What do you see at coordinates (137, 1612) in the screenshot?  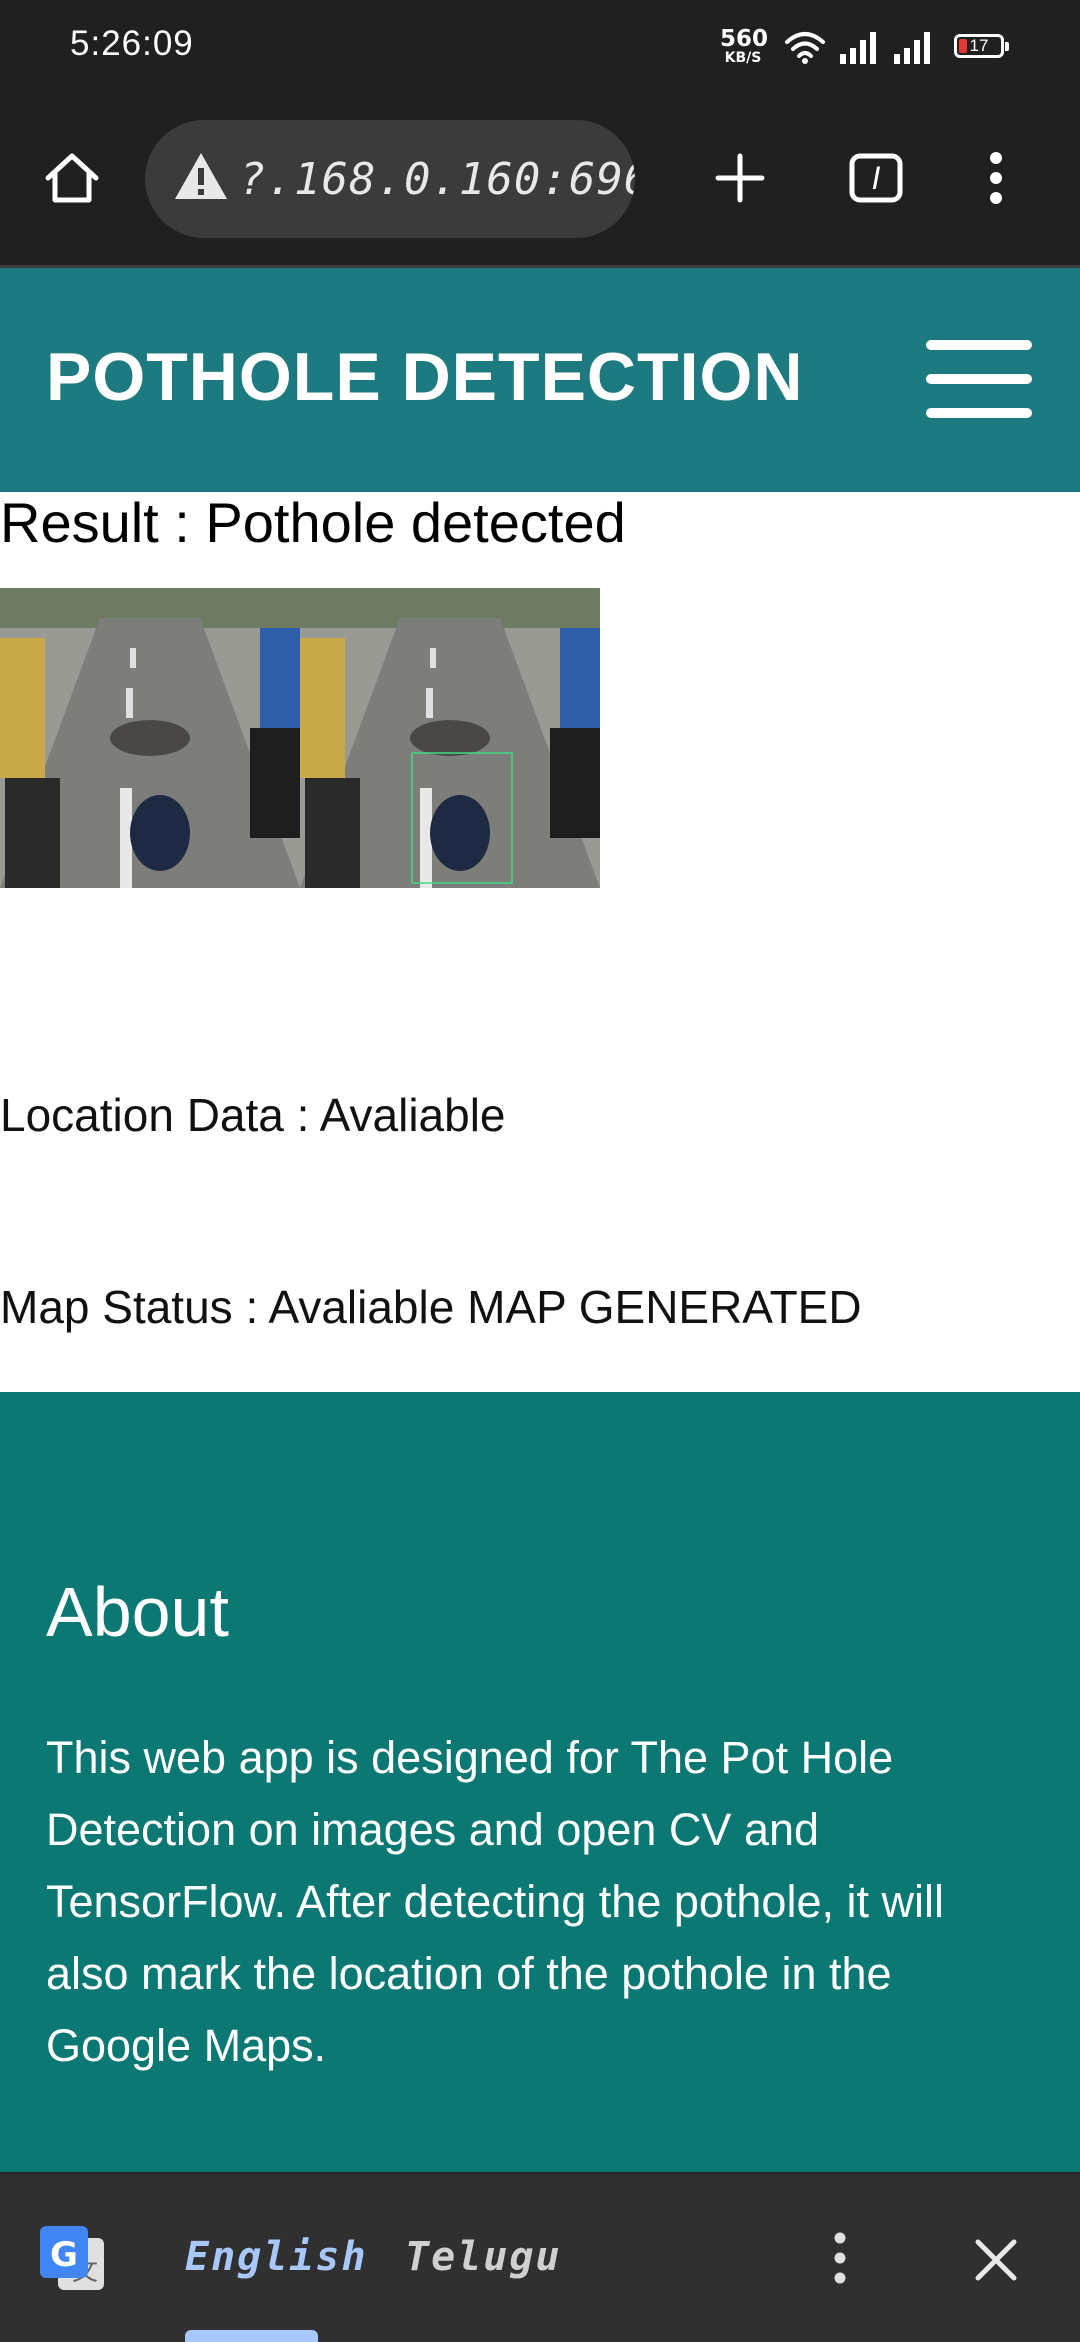 I see `about-heading: About` at bounding box center [137, 1612].